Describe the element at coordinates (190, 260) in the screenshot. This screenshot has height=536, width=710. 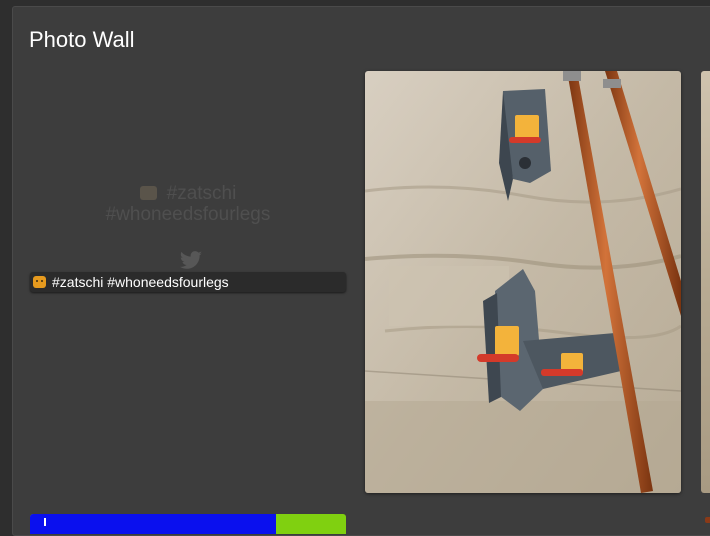
I see `twitter-bird-icon` at that location.